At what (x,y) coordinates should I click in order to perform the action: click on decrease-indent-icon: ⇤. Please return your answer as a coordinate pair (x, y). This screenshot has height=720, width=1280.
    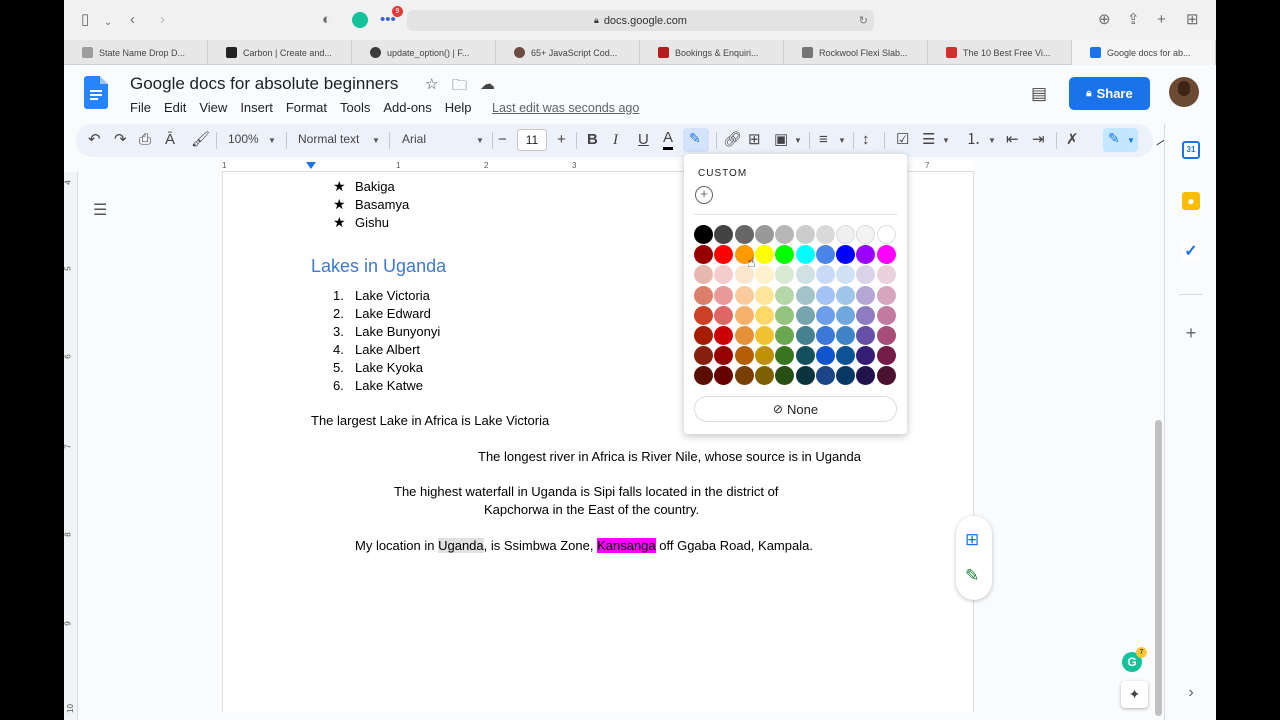
    Looking at the image, I should click on (1012, 140).